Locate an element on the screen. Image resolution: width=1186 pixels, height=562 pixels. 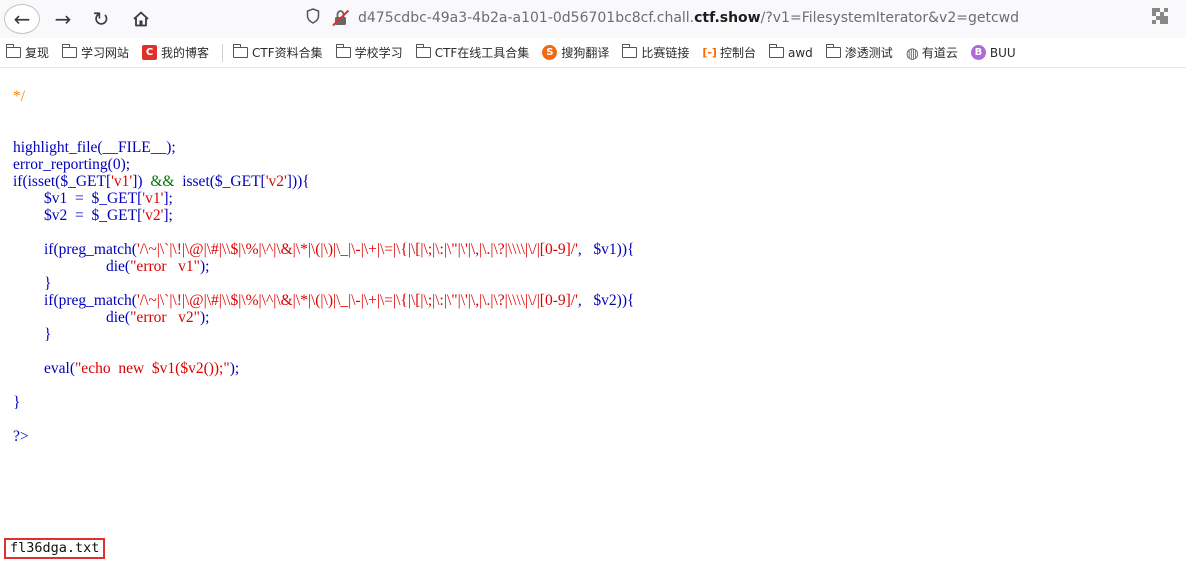
home-button is located at coordinates (141, 19).